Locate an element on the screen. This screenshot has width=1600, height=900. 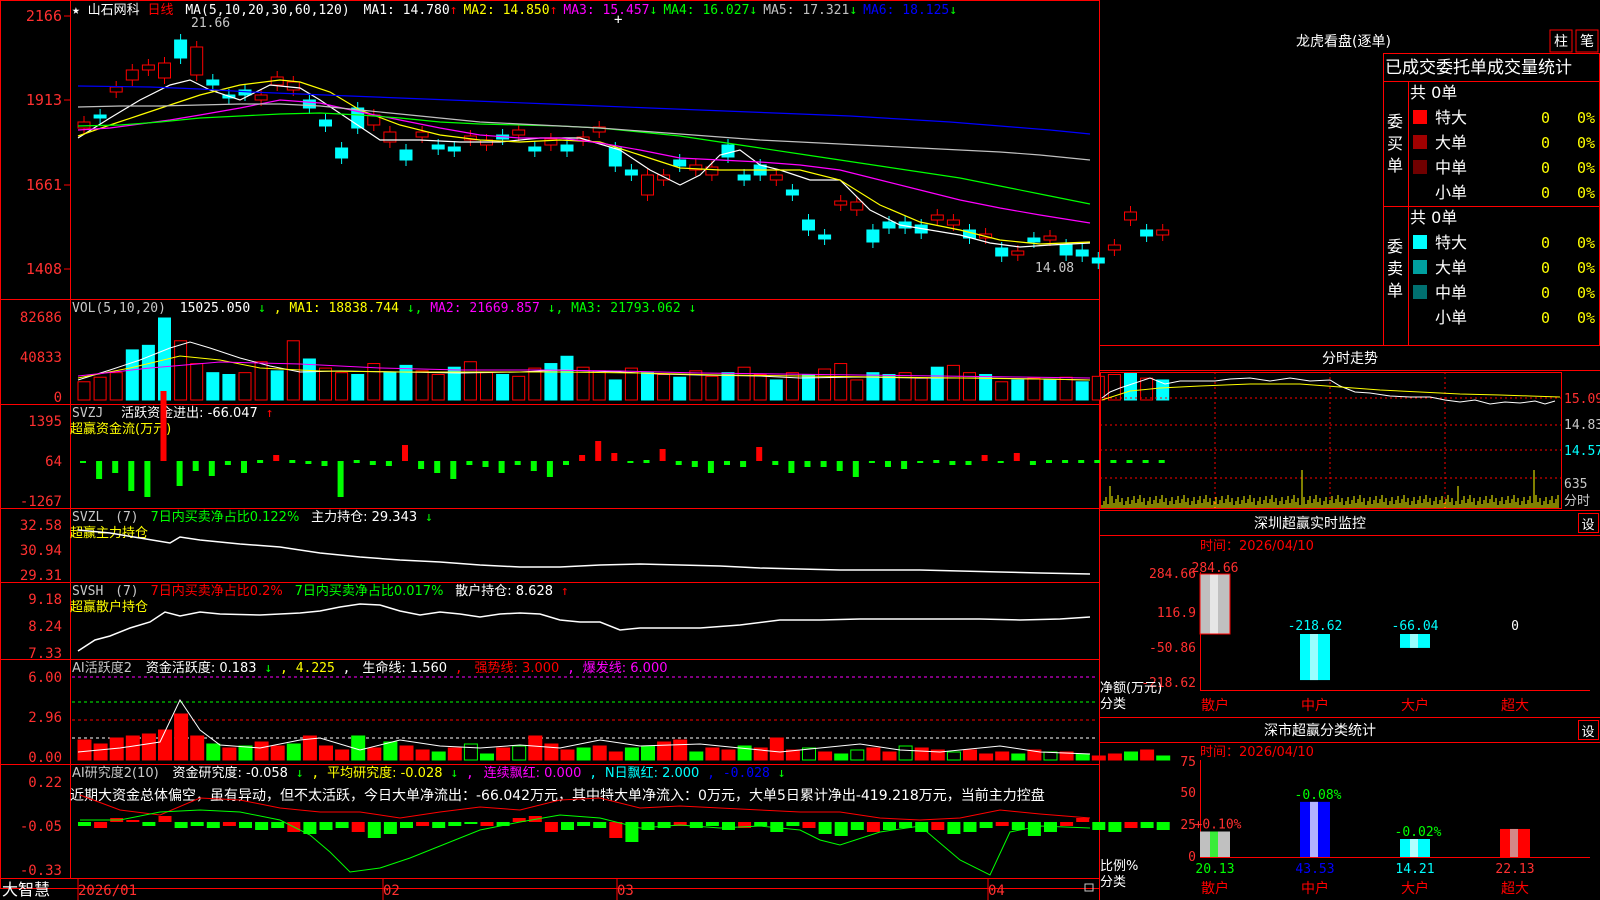
dragon-subtitle: 已成交委托单成交量统计 is located at coordinates (1478, 68).